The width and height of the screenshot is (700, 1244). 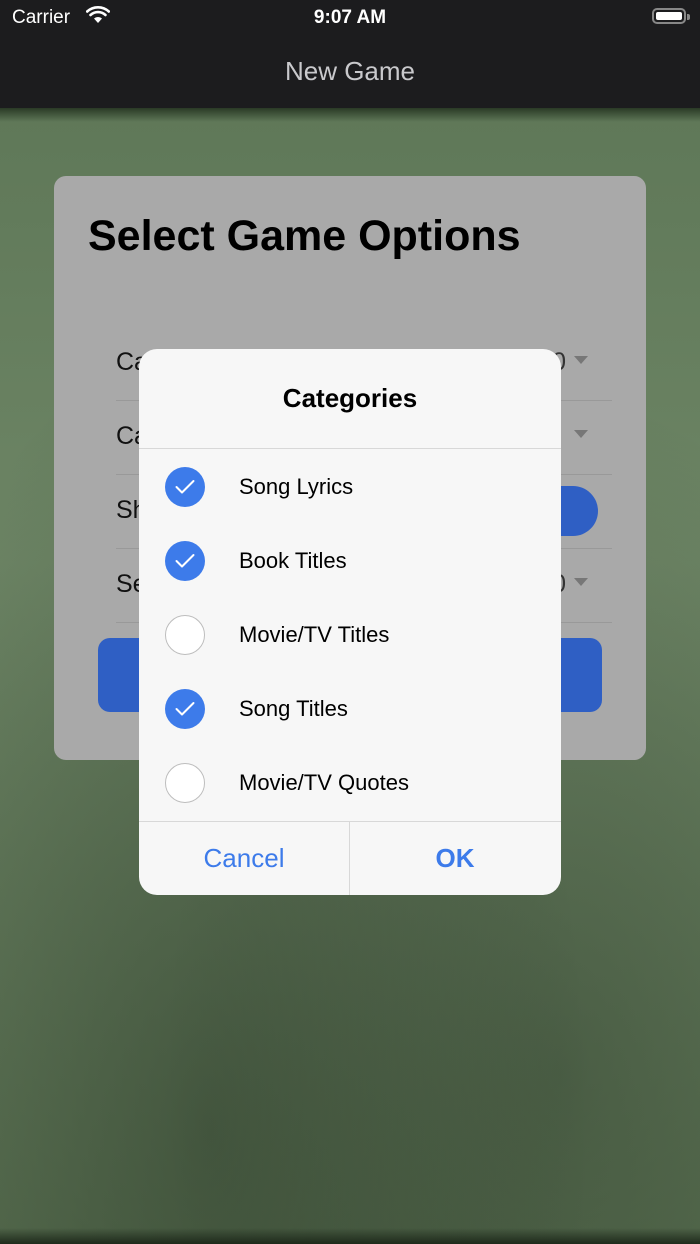 What do you see at coordinates (304, 236) in the screenshot?
I see `page-title: Select Game Options` at bounding box center [304, 236].